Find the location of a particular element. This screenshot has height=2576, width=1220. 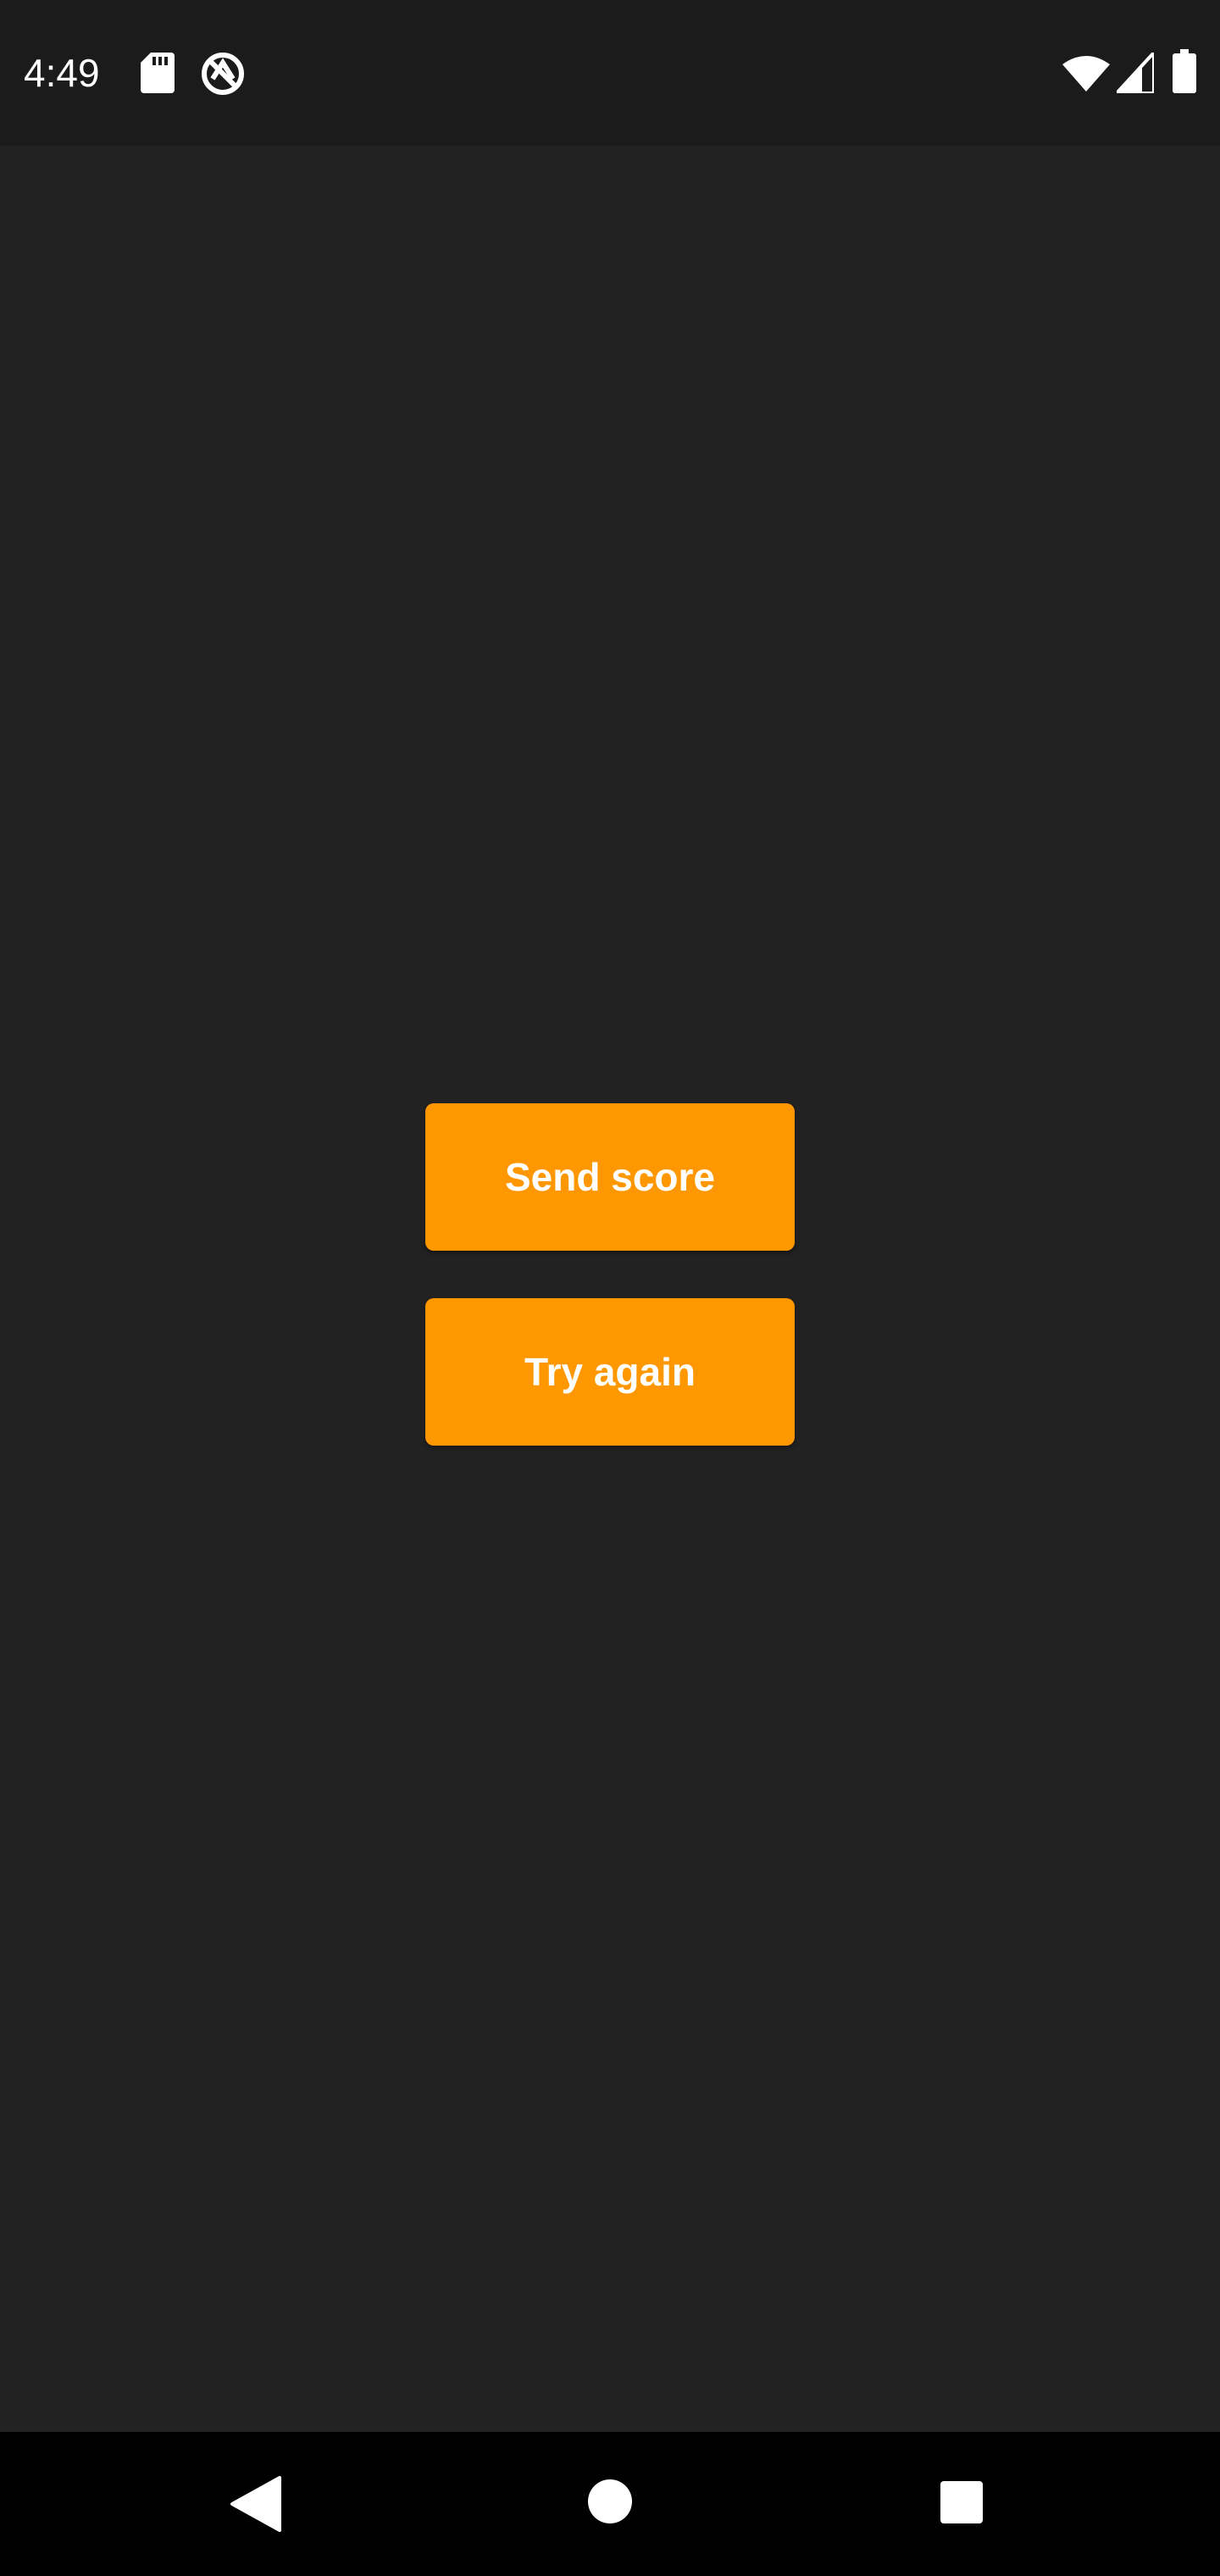

send-score-button: Send score is located at coordinates (610, 1177).